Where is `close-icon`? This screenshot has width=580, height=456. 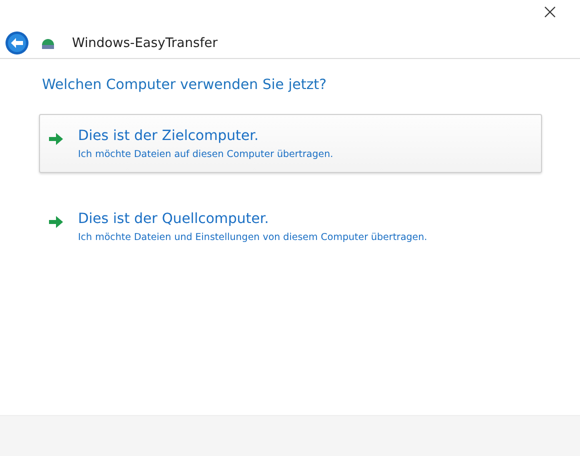
close-icon is located at coordinates (550, 12).